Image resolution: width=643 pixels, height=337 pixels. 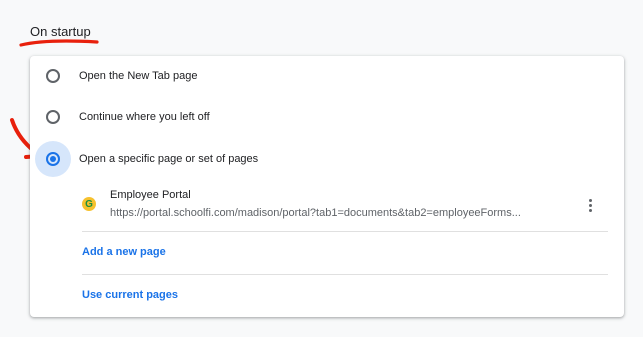 I want to click on option-label: Open a specific page or set of pages, so click(x=169, y=159).